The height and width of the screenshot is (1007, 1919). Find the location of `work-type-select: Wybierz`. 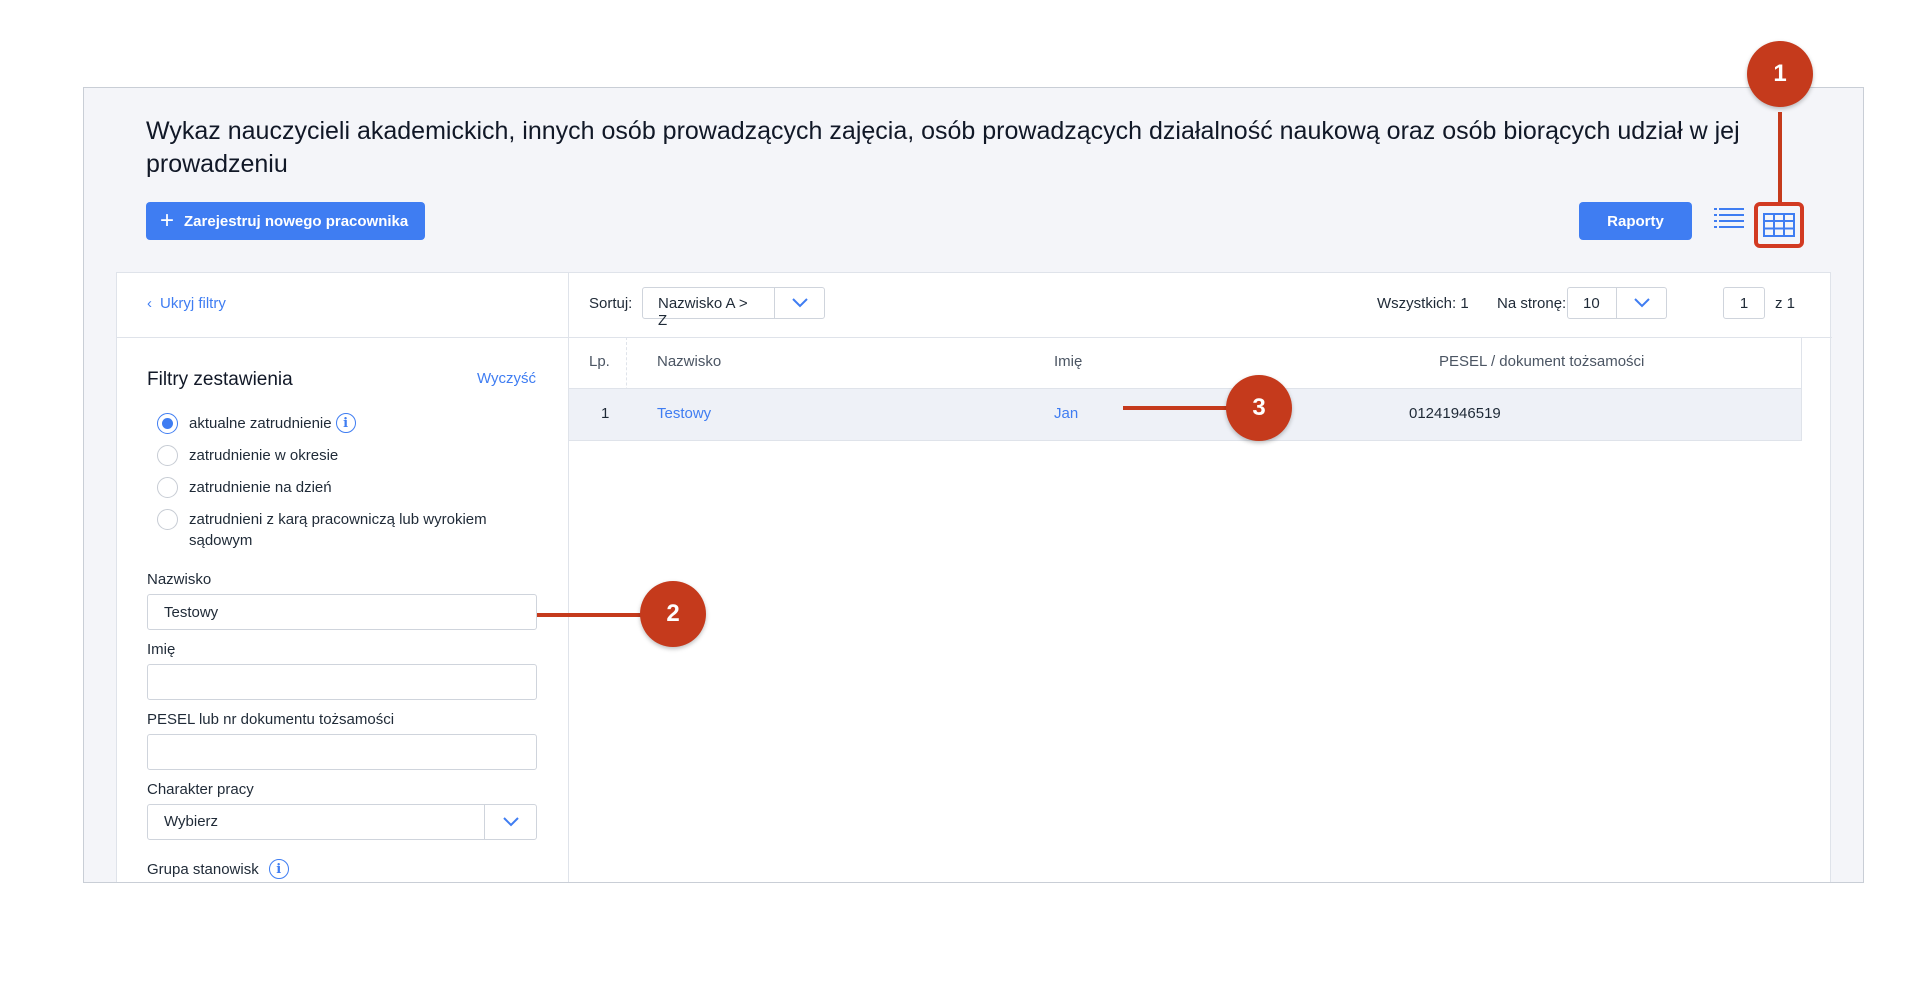

work-type-select: Wybierz is located at coordinates (342, 822).